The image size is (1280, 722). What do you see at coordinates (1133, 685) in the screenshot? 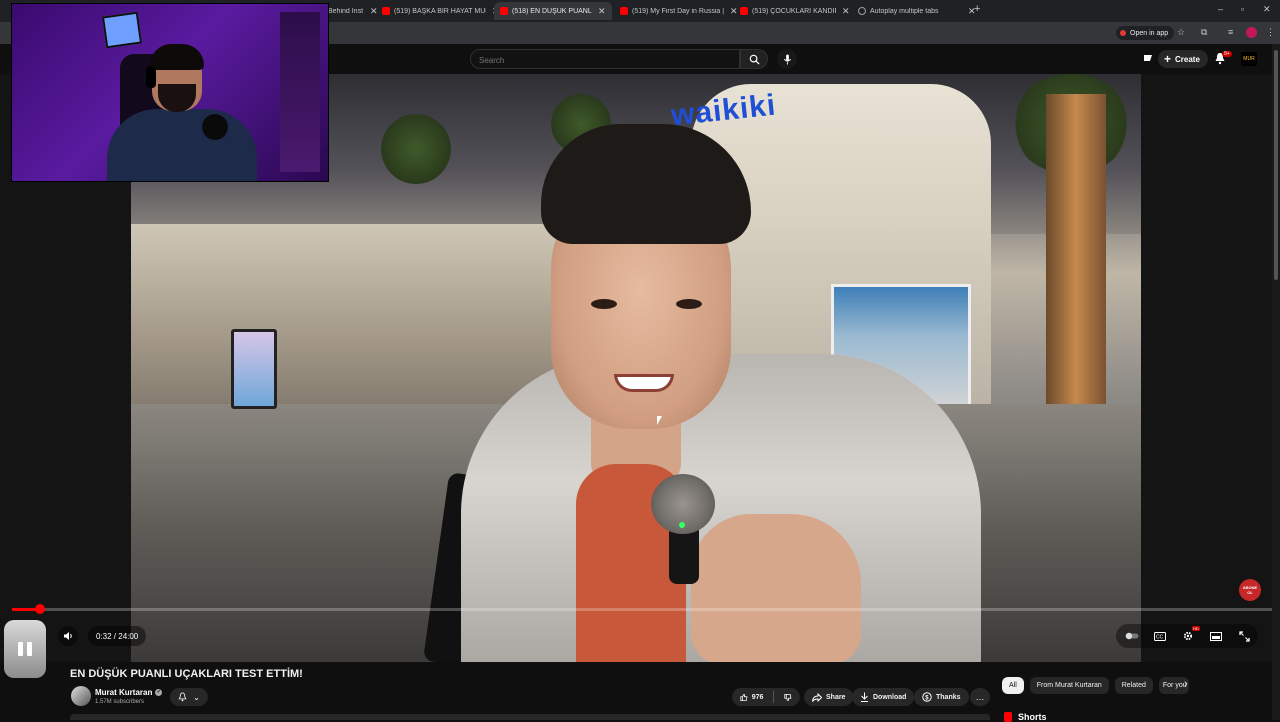
I see `chip-related: Related` at bounding box center [1133, 685].